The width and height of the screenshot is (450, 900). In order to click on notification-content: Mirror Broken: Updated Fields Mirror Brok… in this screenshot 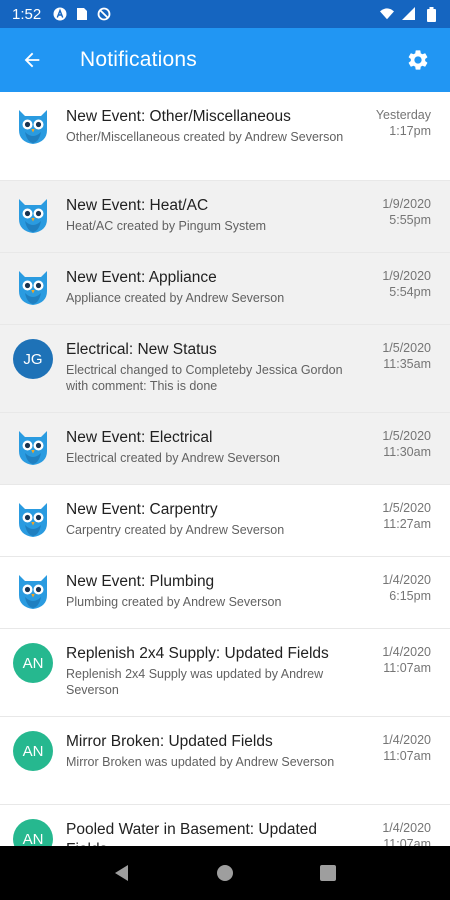, I will do `click(217, 760)`.